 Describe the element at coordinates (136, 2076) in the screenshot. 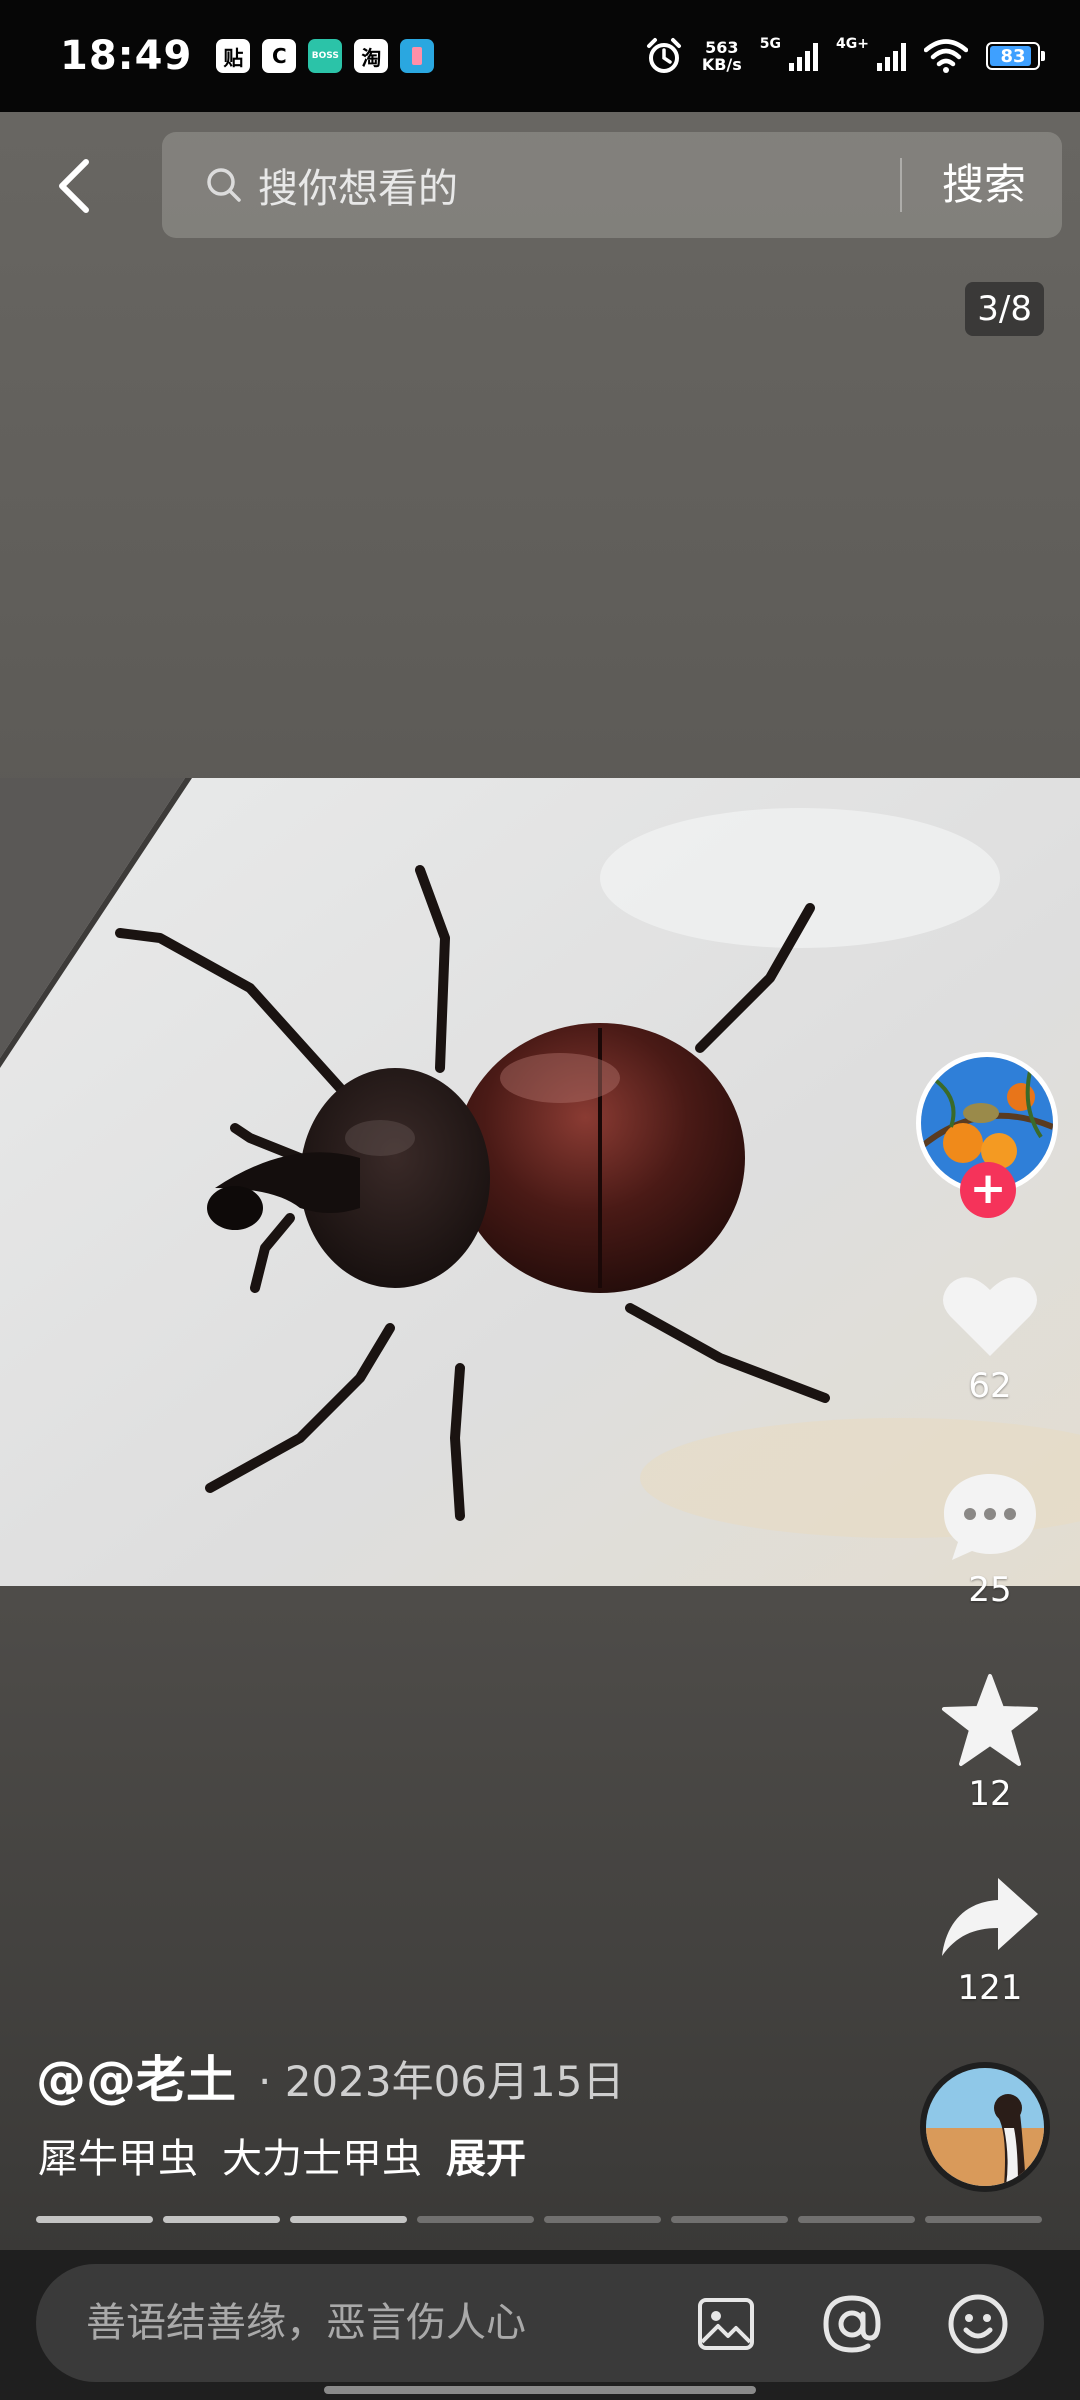

I see `author-username: @@老土` at that location.